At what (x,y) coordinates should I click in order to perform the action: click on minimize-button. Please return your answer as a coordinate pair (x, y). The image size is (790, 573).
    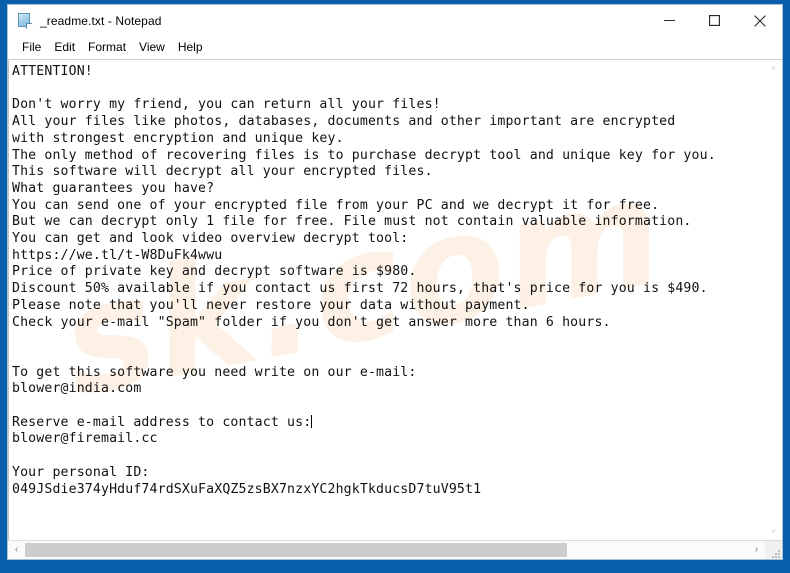
    Looking at the image, I should click on (669, 20).